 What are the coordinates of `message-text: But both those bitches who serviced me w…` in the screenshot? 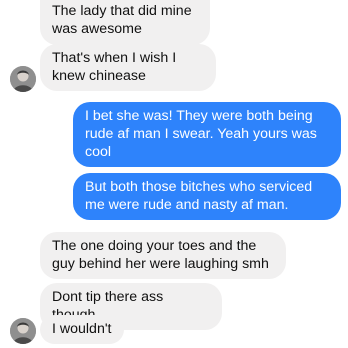 It's located at (199, 196).